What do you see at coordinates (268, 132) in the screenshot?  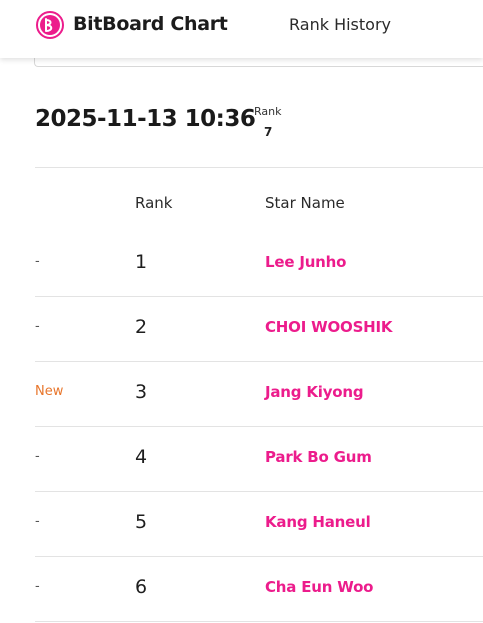 I see `rank-value: 7` at bounding box center [268, 132].